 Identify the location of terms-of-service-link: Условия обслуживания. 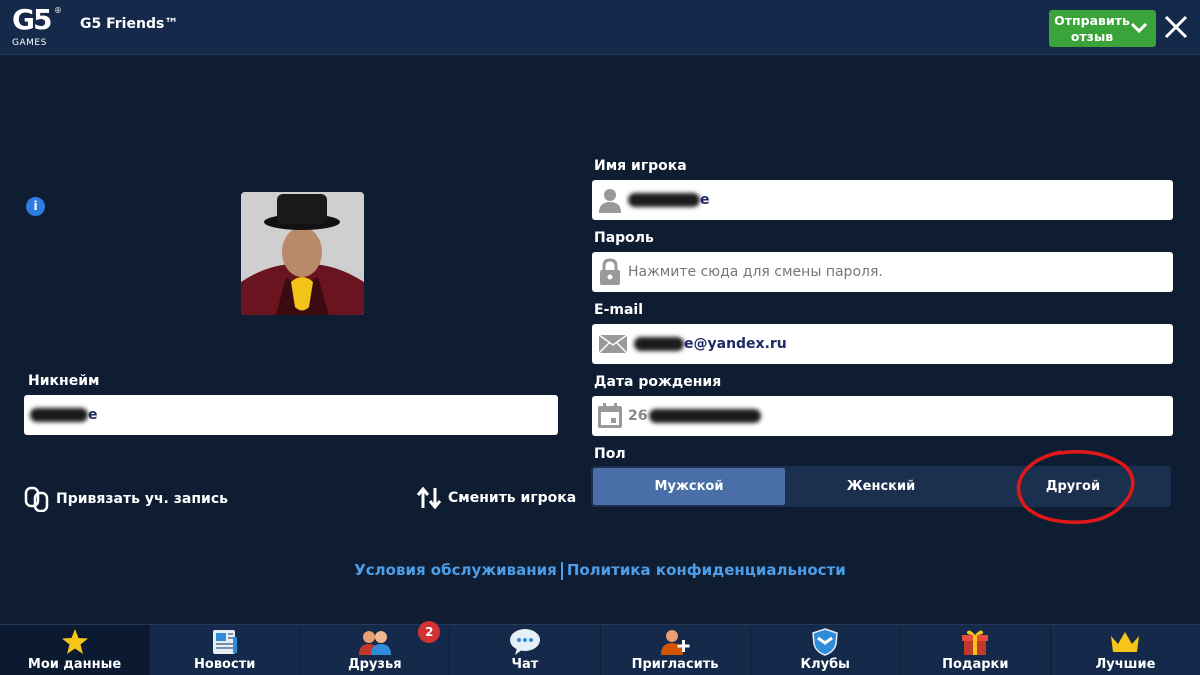
(455, 570).